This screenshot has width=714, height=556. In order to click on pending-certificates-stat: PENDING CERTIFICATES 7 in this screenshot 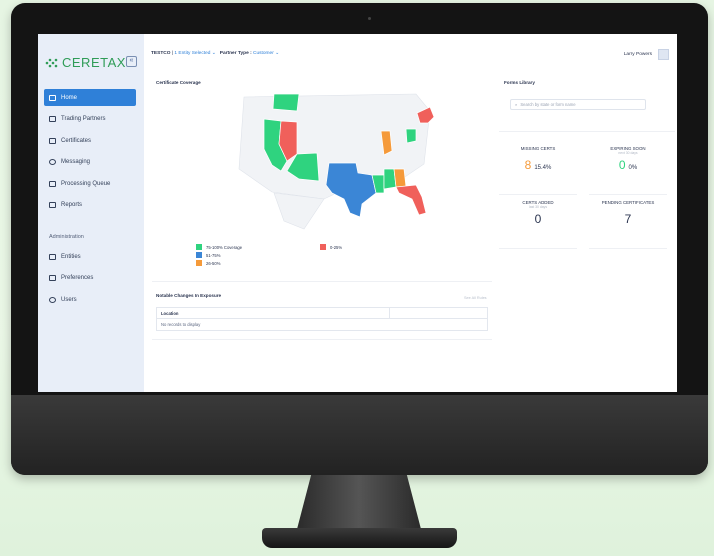, I will do `click(628, 221)`.